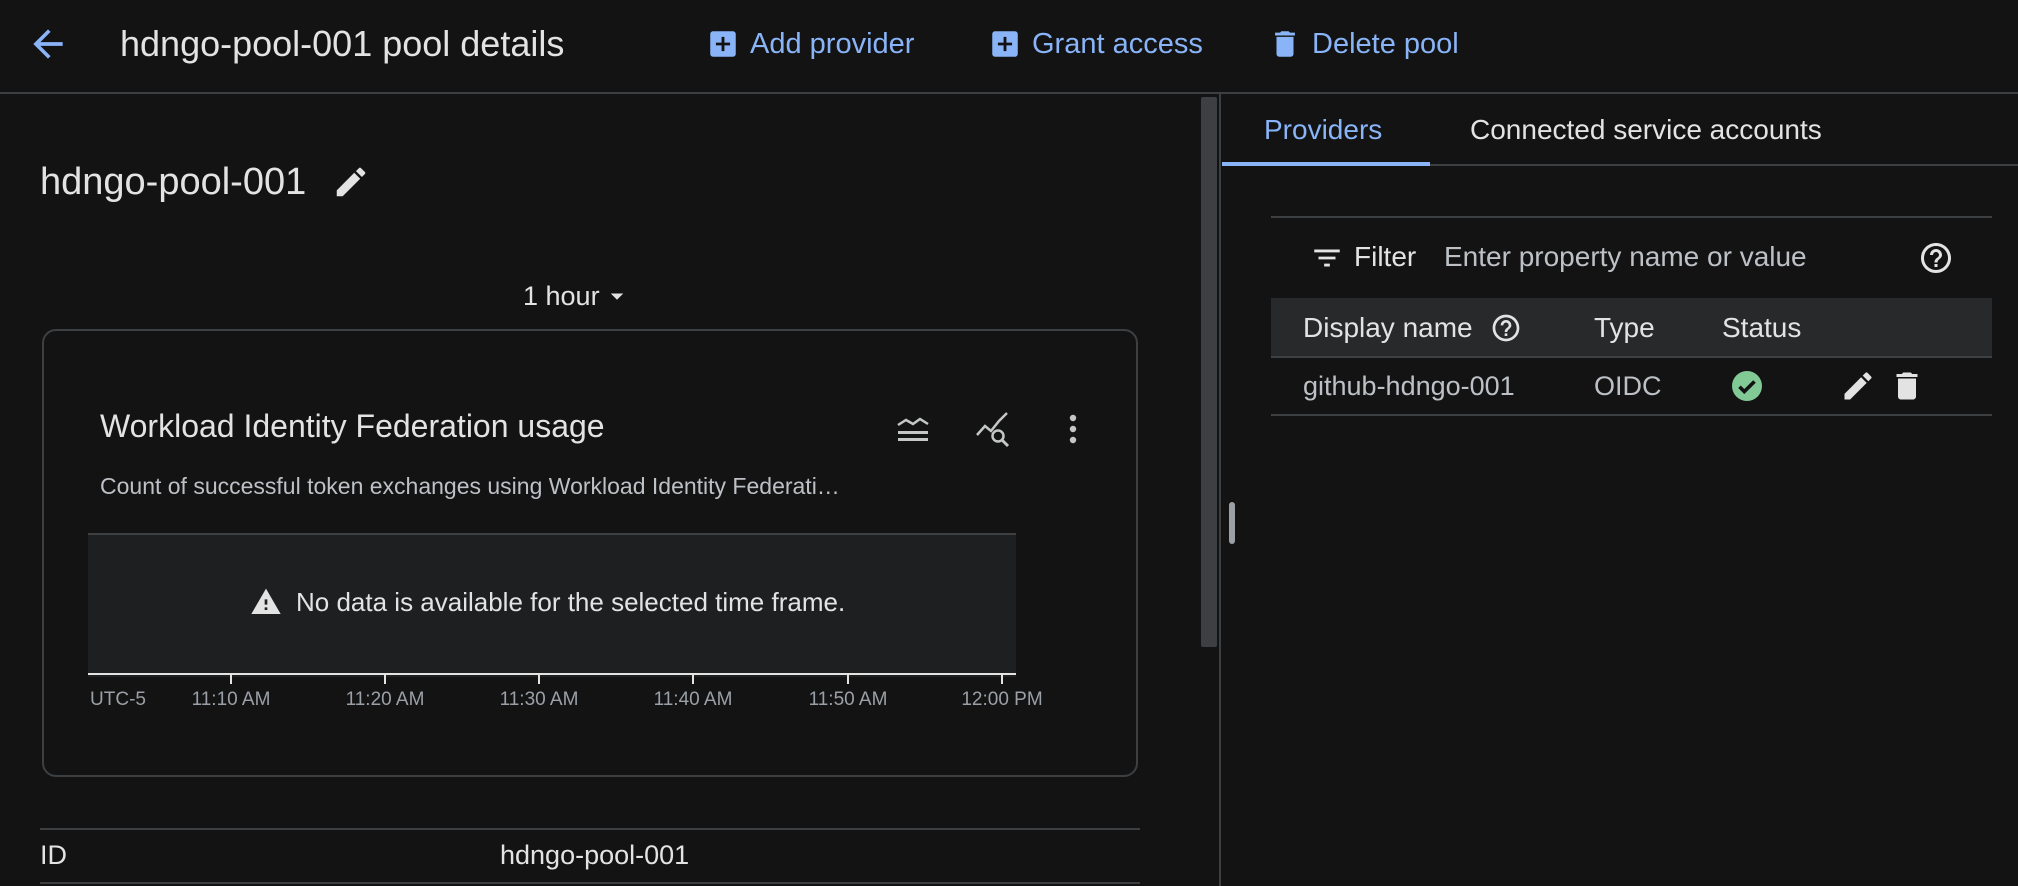 The height and width of the screenshot is (886, 2018). I want to click on filter-icon, so click(1327, 258).